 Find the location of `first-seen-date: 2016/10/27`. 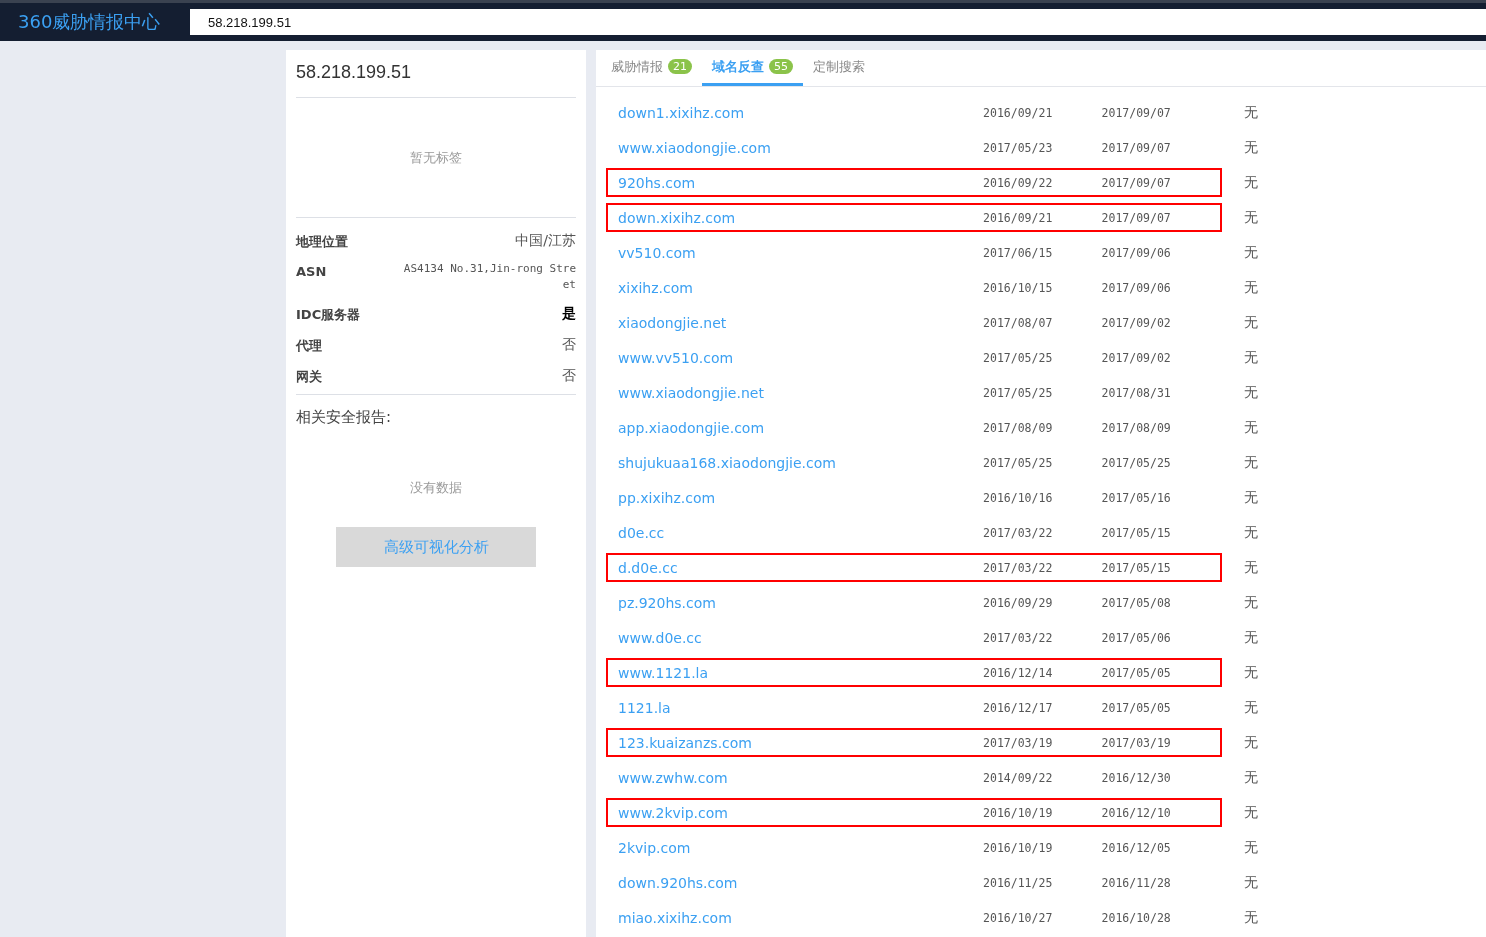

first-seen-date: 2016/10/27 is located at coordinates (1018, 917).